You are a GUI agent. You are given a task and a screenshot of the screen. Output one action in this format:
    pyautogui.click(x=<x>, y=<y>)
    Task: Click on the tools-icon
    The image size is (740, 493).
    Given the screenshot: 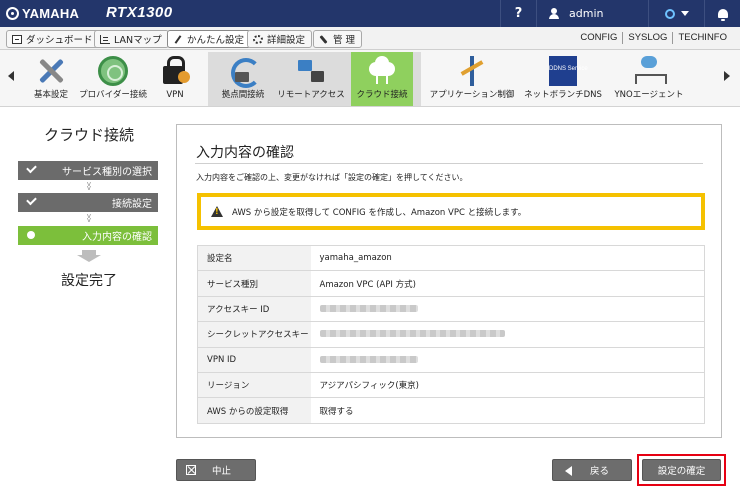 What is the action you would take?
    pyautogui.click(x=51, y=71)
    